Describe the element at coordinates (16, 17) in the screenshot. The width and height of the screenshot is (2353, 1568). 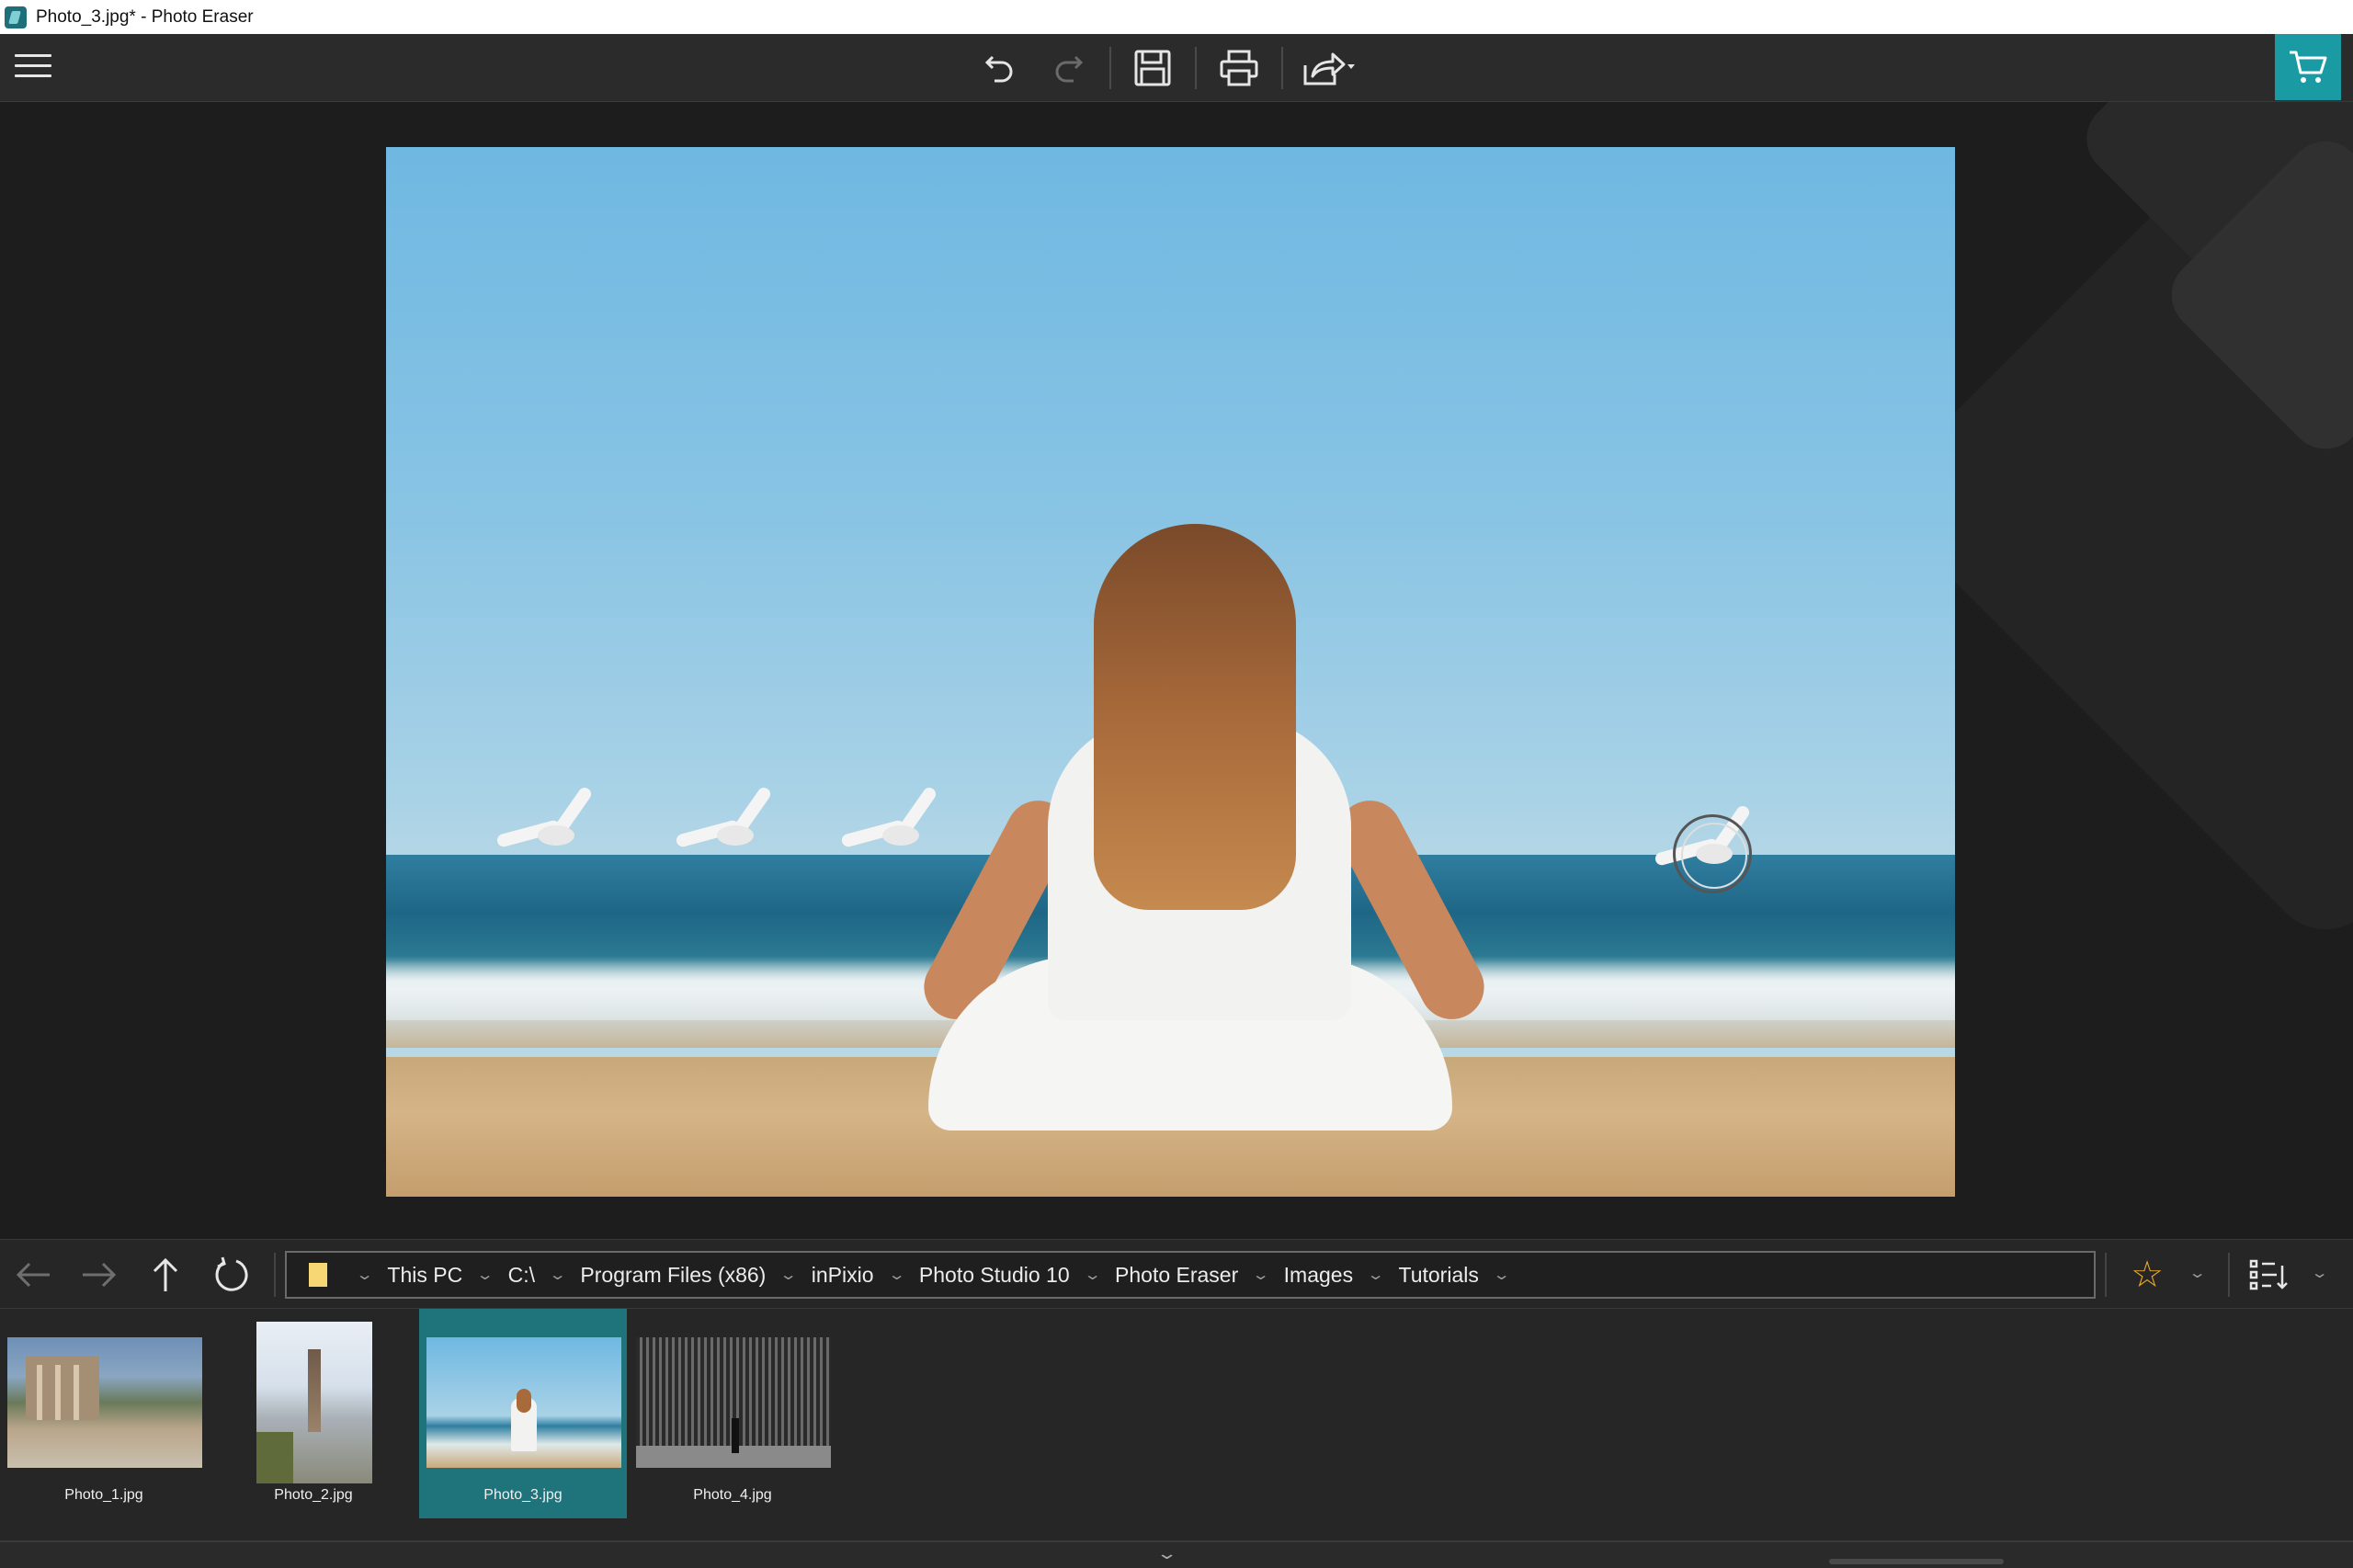
I see `app-logo-icon` at that location.